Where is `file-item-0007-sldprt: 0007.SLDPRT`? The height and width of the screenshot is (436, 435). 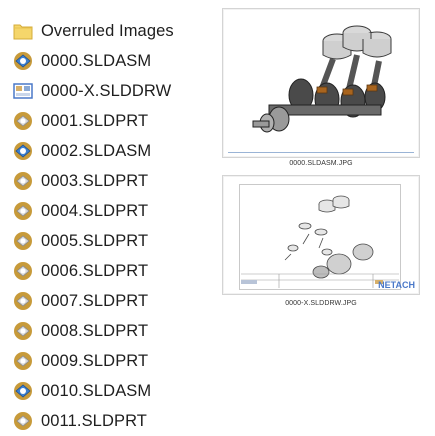
file-item-0007-sldprt: 0007.SLDPRT is located at coordinates (117, 301).